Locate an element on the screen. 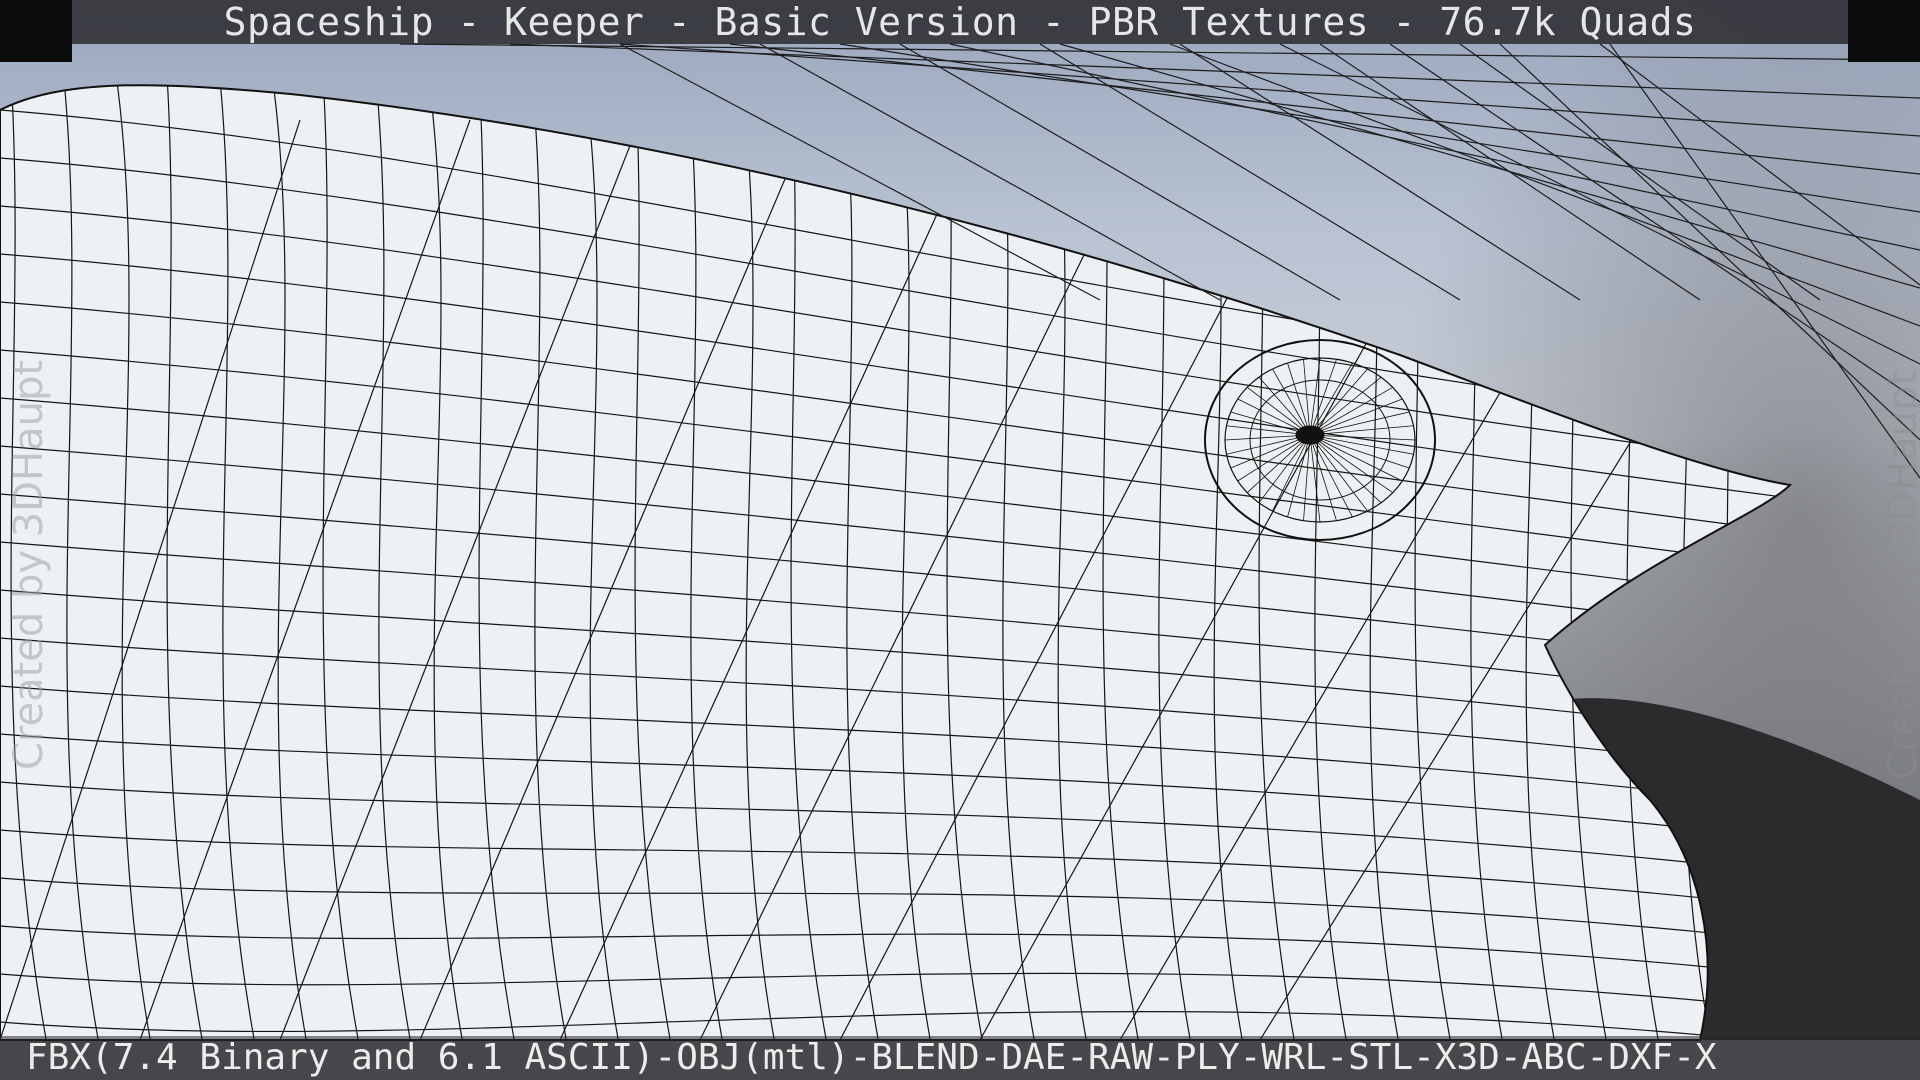  watermark-right: Created by 3DHaupt is located at coordinates (1900, 574).